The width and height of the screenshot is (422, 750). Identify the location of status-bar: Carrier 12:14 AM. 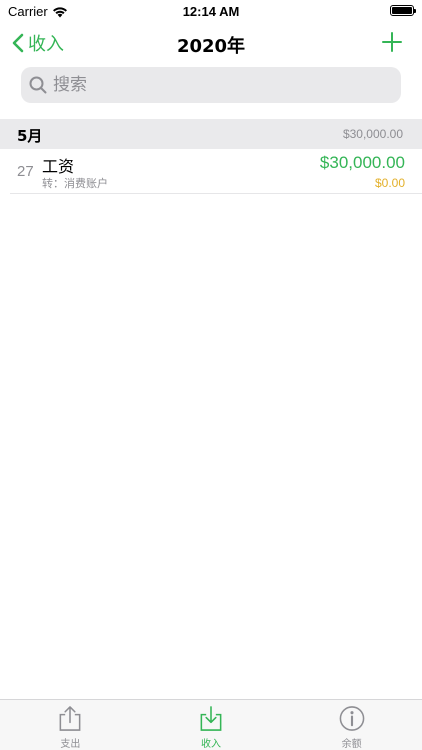
(211, 11).